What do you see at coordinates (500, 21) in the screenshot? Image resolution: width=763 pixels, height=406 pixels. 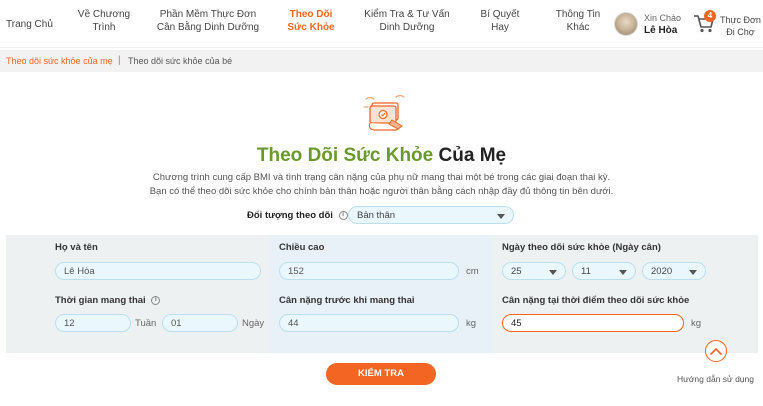 I see `nav-tips: Bí Quyết Hay` at bounding box center [500, 21].